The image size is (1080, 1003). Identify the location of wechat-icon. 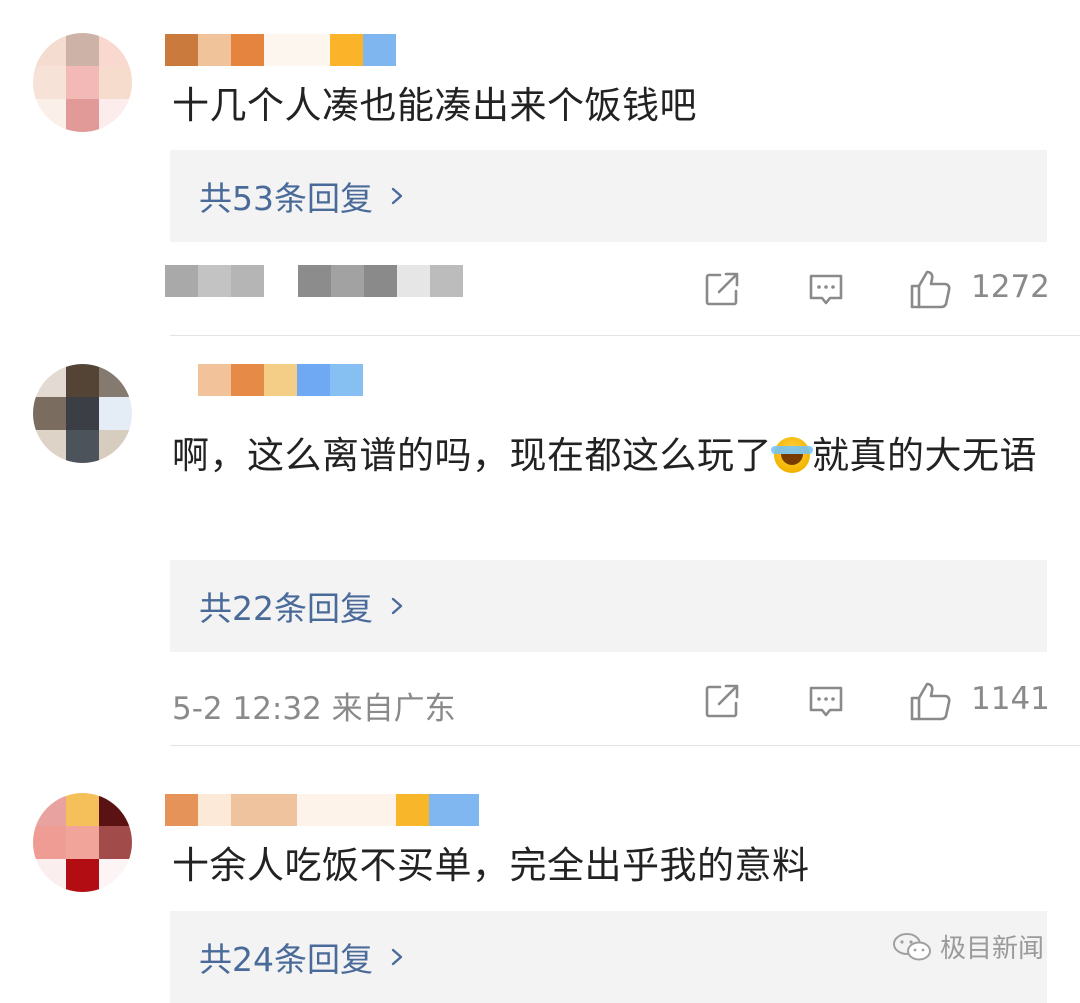
(912, 946).